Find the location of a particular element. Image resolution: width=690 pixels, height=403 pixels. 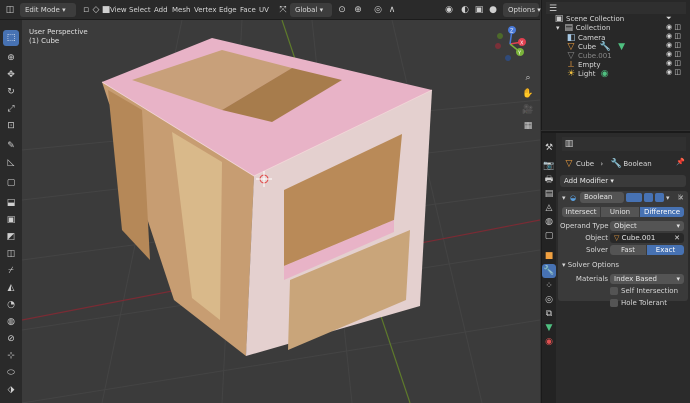

object-icon: ▽ is located at coordinates (569, 164).